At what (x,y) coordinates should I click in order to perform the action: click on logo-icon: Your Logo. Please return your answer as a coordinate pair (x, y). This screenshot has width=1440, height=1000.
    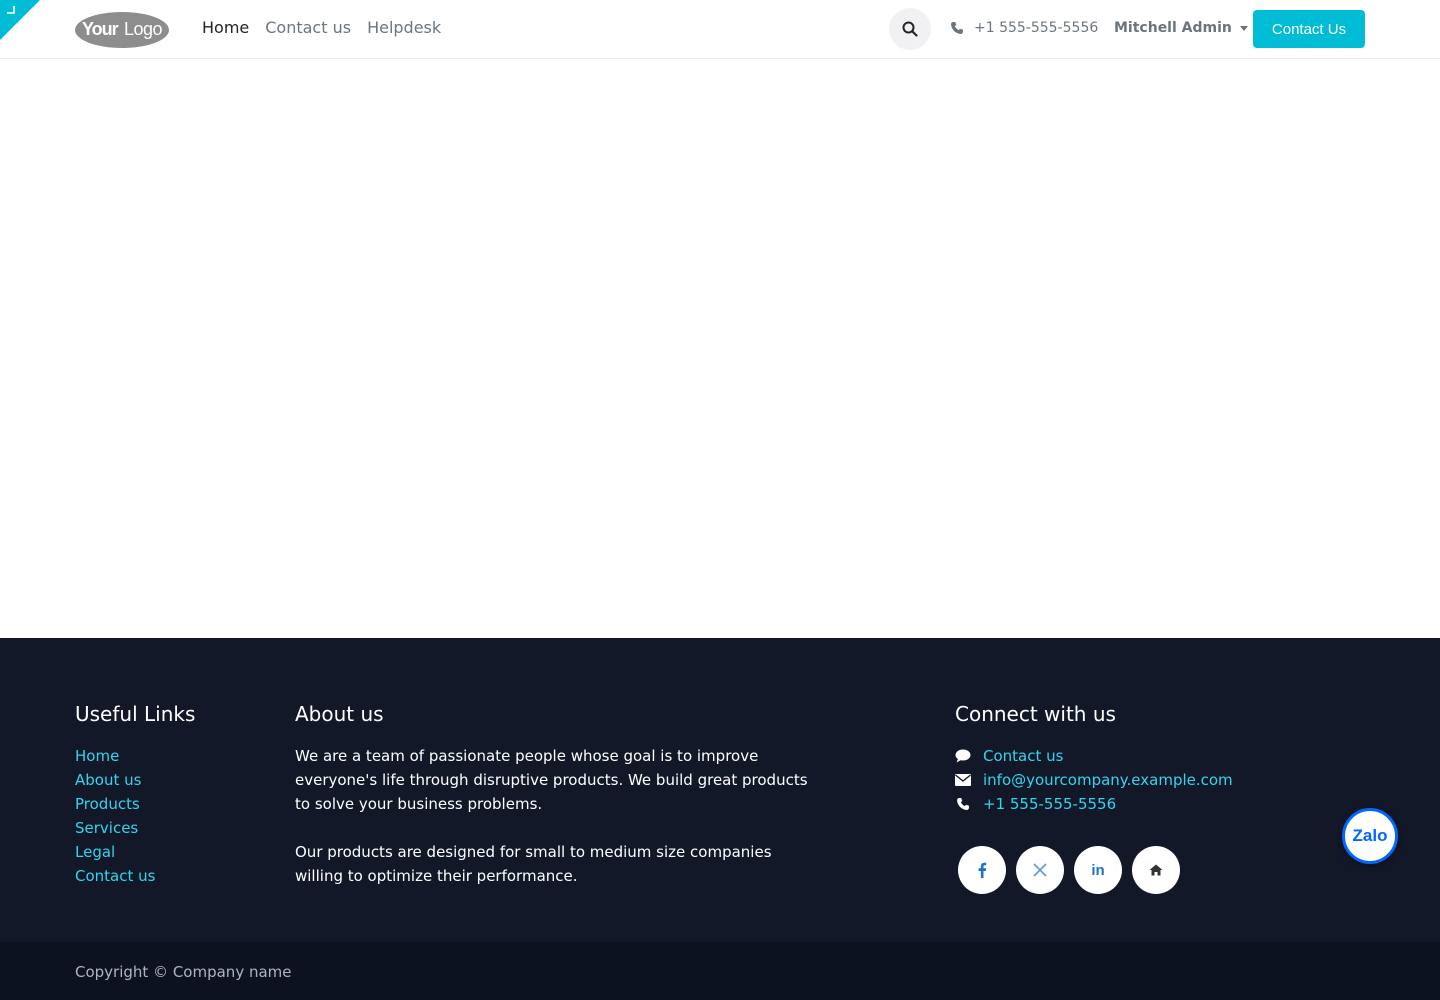
    Looking at the image, I should click on (122, 30).